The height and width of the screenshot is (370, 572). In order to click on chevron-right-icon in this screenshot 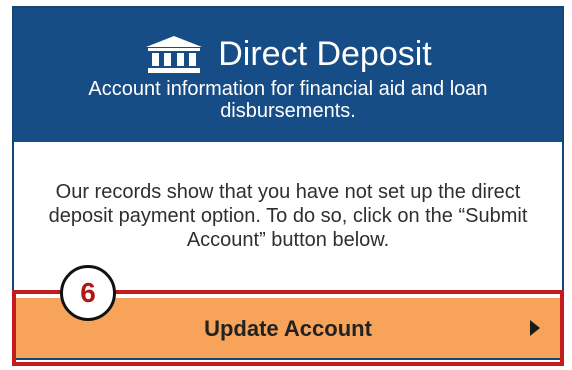, I will do `click(535, 328)`.